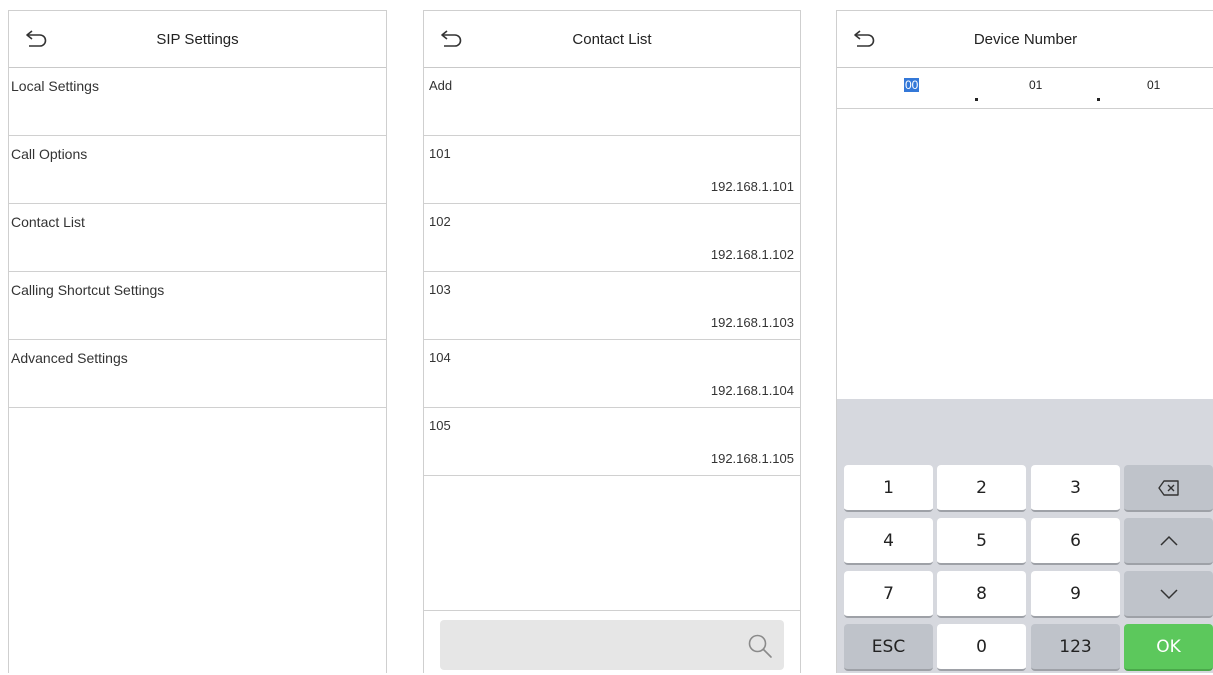 The width and height of the screenshot is (1213, 675). Describe the element at coordinates (888, 541) in the screenshot. I see `key-4: 4` at that location.